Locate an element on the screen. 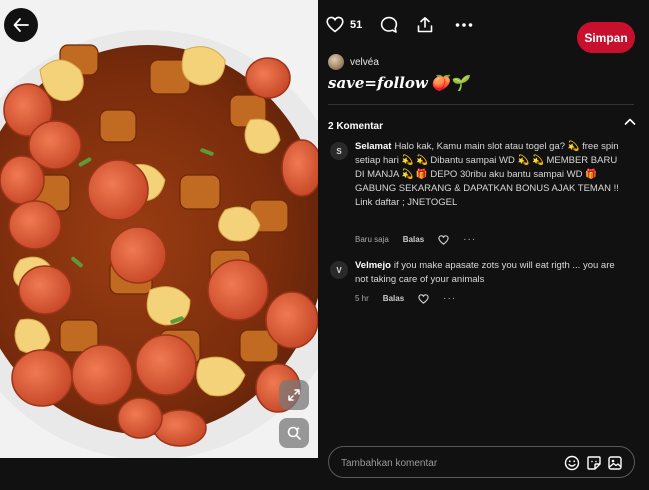 The image size is (649, 490). emoji-icon is located at coordinates (572, 463).